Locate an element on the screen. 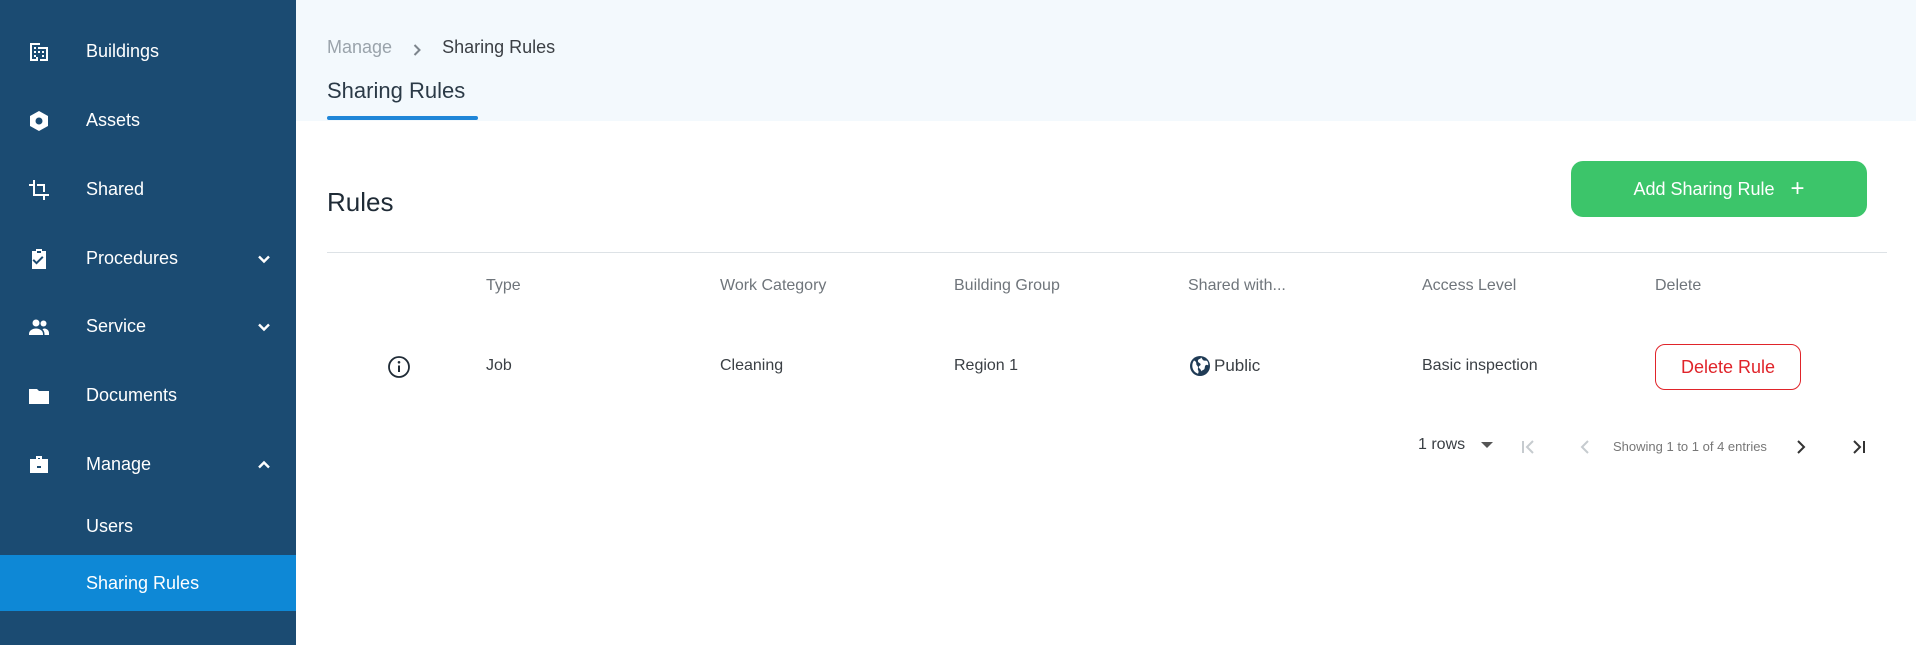  sidebar-item-procedures: Procedures is located at coordinates (148, 258).